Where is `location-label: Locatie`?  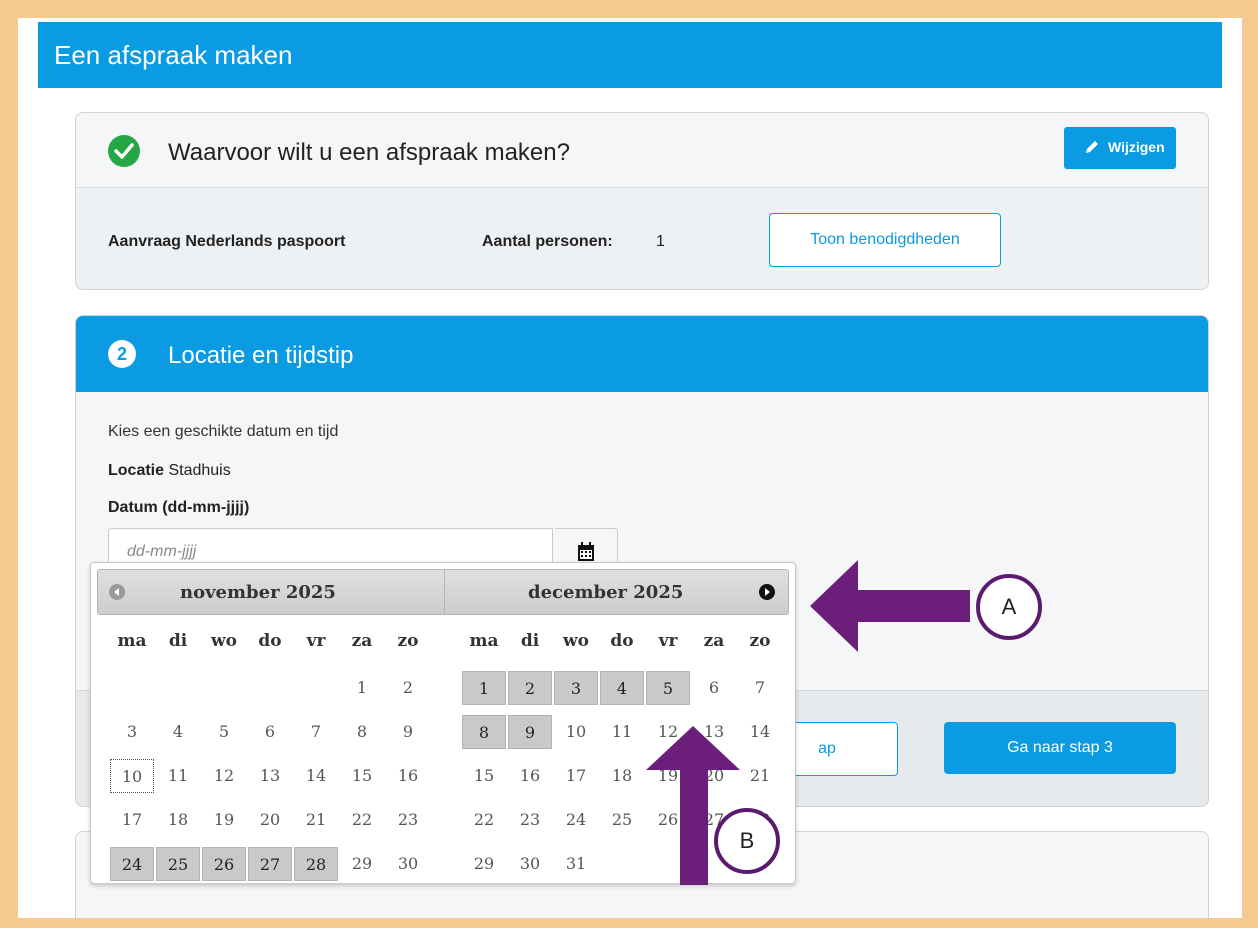 location-label: Locatie is located at coordinates (136, 470).